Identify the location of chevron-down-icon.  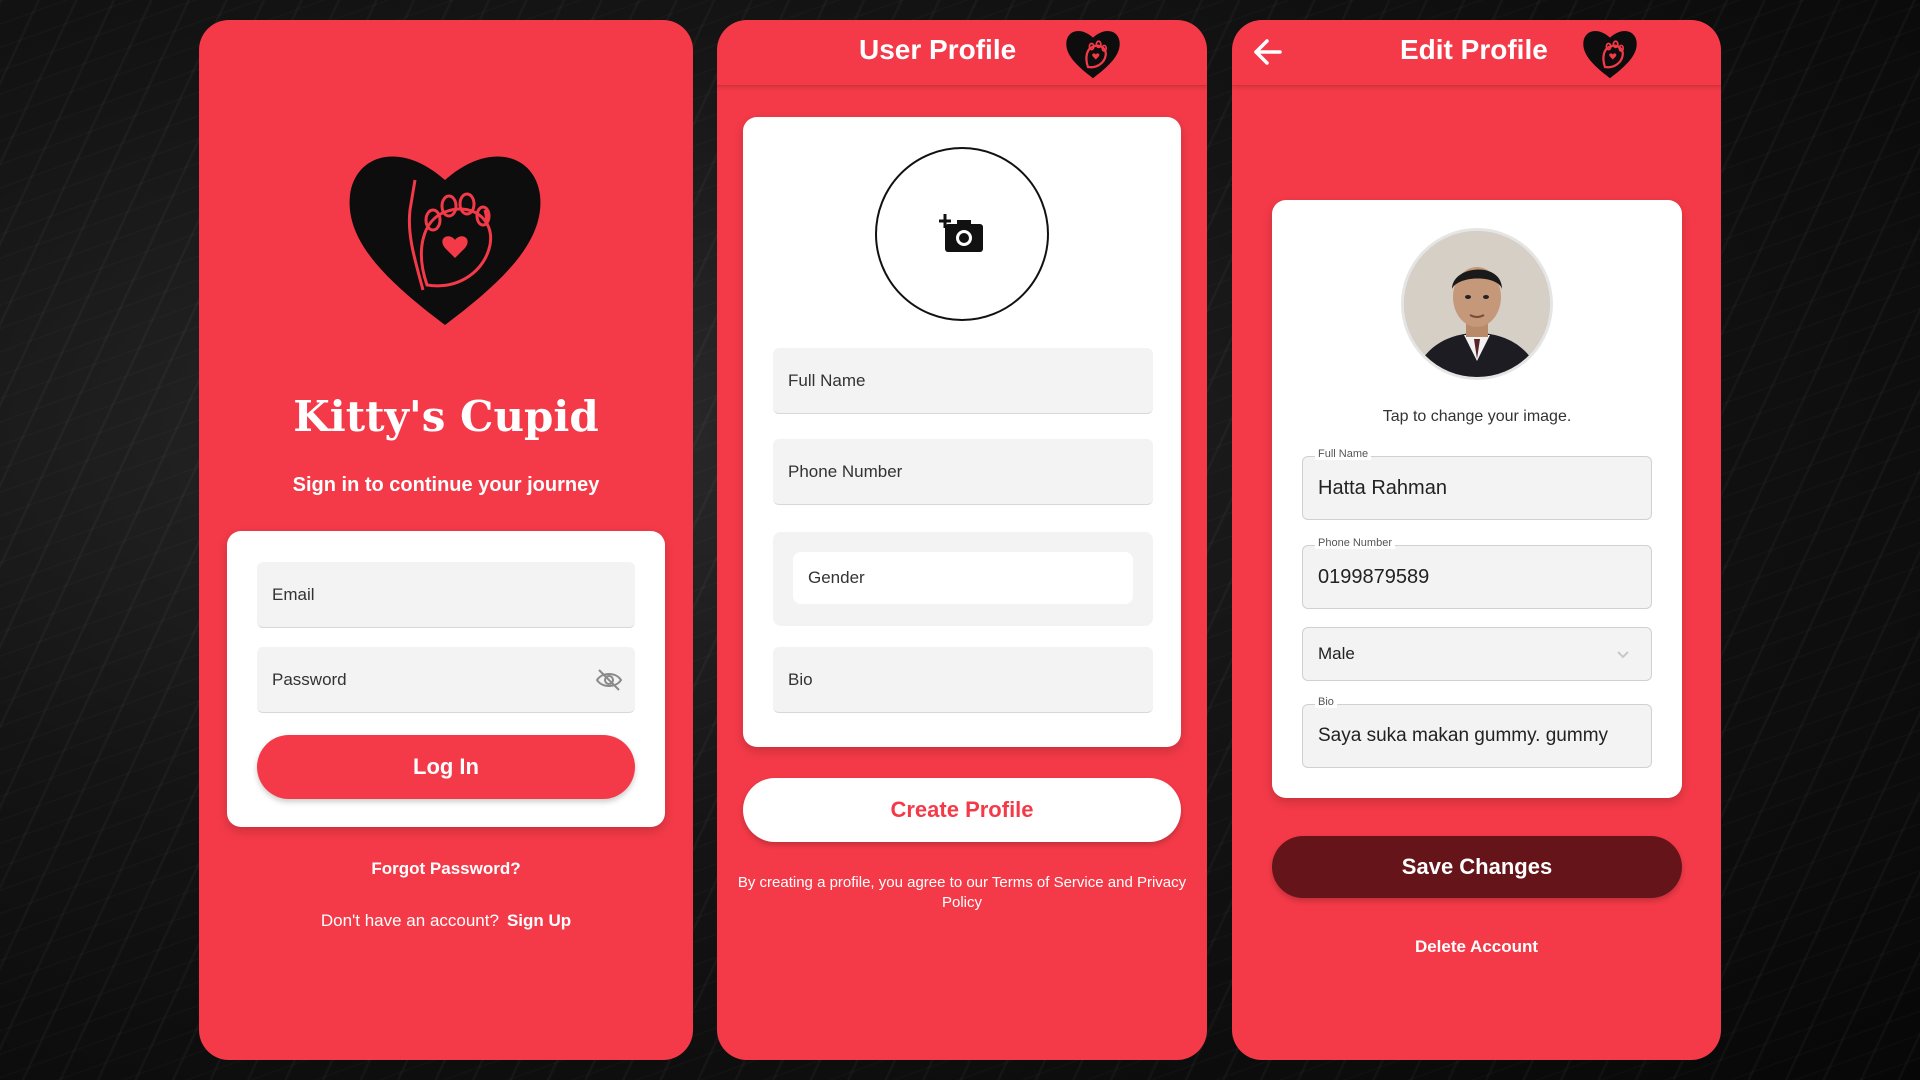
(1623, 655).